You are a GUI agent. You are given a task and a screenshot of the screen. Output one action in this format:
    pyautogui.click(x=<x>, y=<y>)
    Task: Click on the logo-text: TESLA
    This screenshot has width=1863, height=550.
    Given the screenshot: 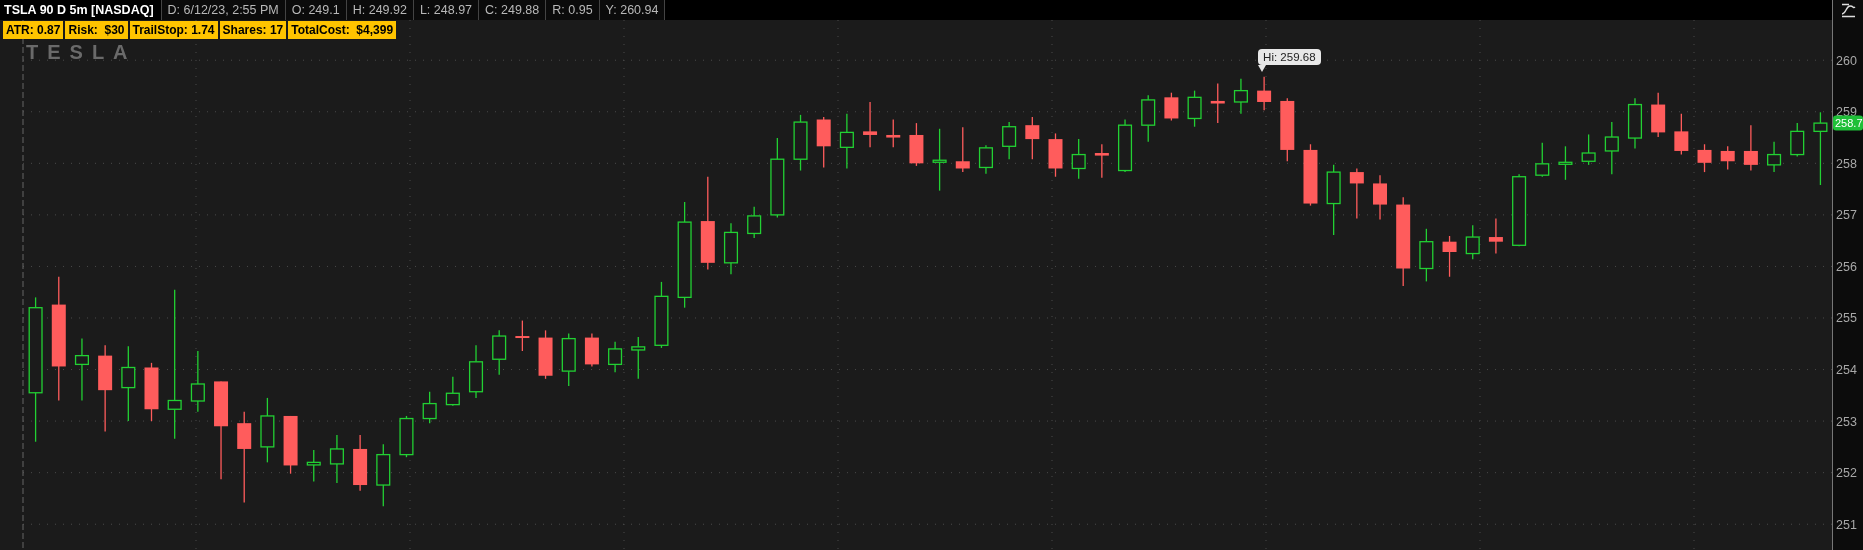 What is the action you would take?
    pyautogui.click(x=81, y=52)
    